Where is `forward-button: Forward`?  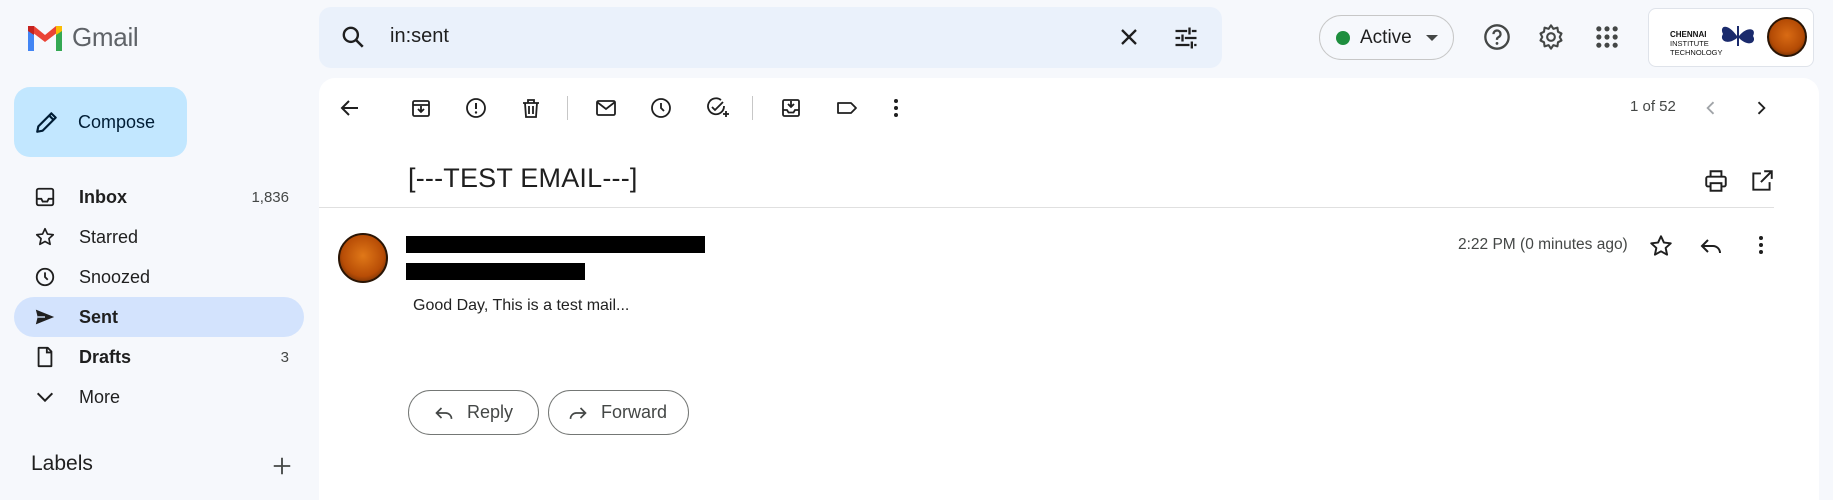
forward-button: Forward is located at coordinates (618, 412).